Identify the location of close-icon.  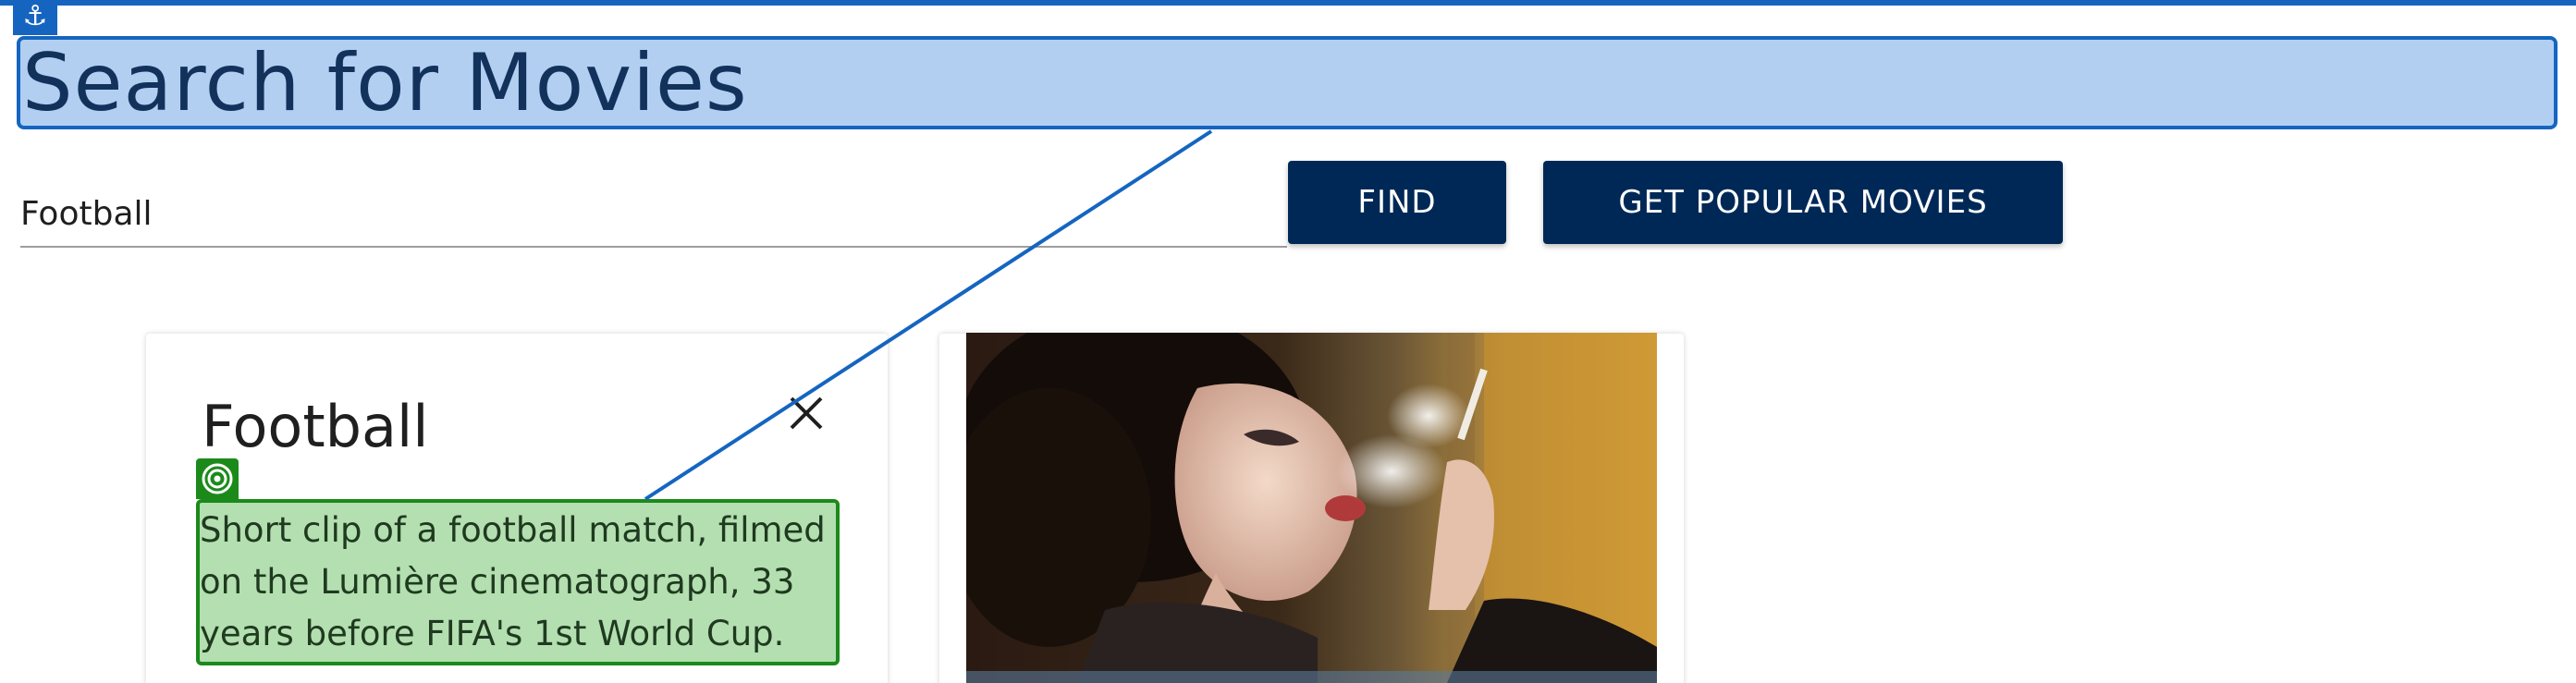
(806, 413).